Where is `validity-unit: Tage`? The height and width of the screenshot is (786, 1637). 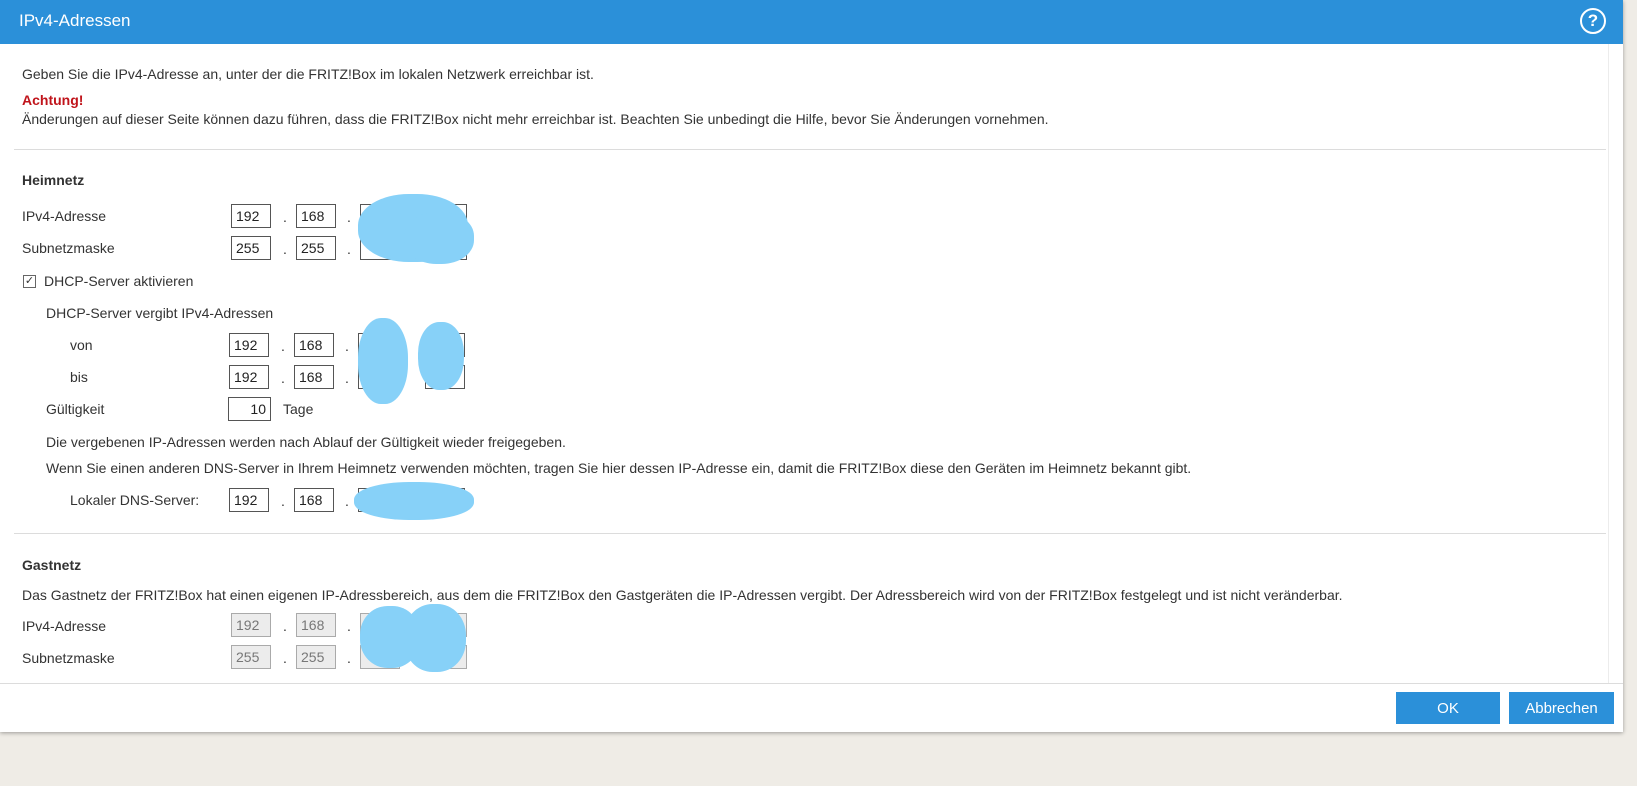
validity-unit: Tage is located at coordinates (298, 409).